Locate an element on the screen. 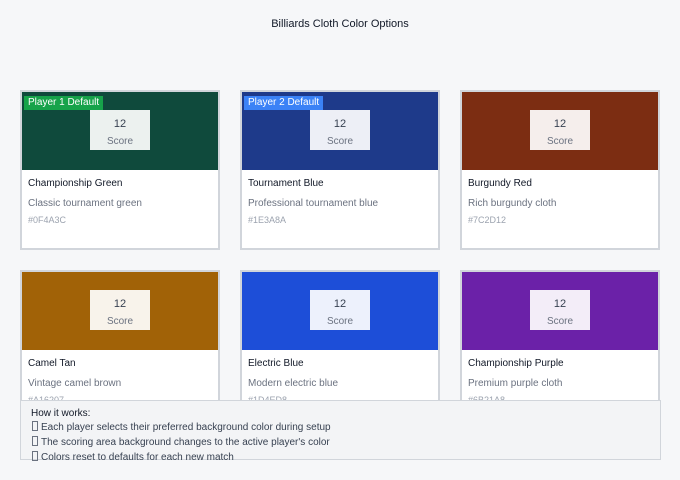  cloth-name: Electric Blue is located at coordinates (276, 363).